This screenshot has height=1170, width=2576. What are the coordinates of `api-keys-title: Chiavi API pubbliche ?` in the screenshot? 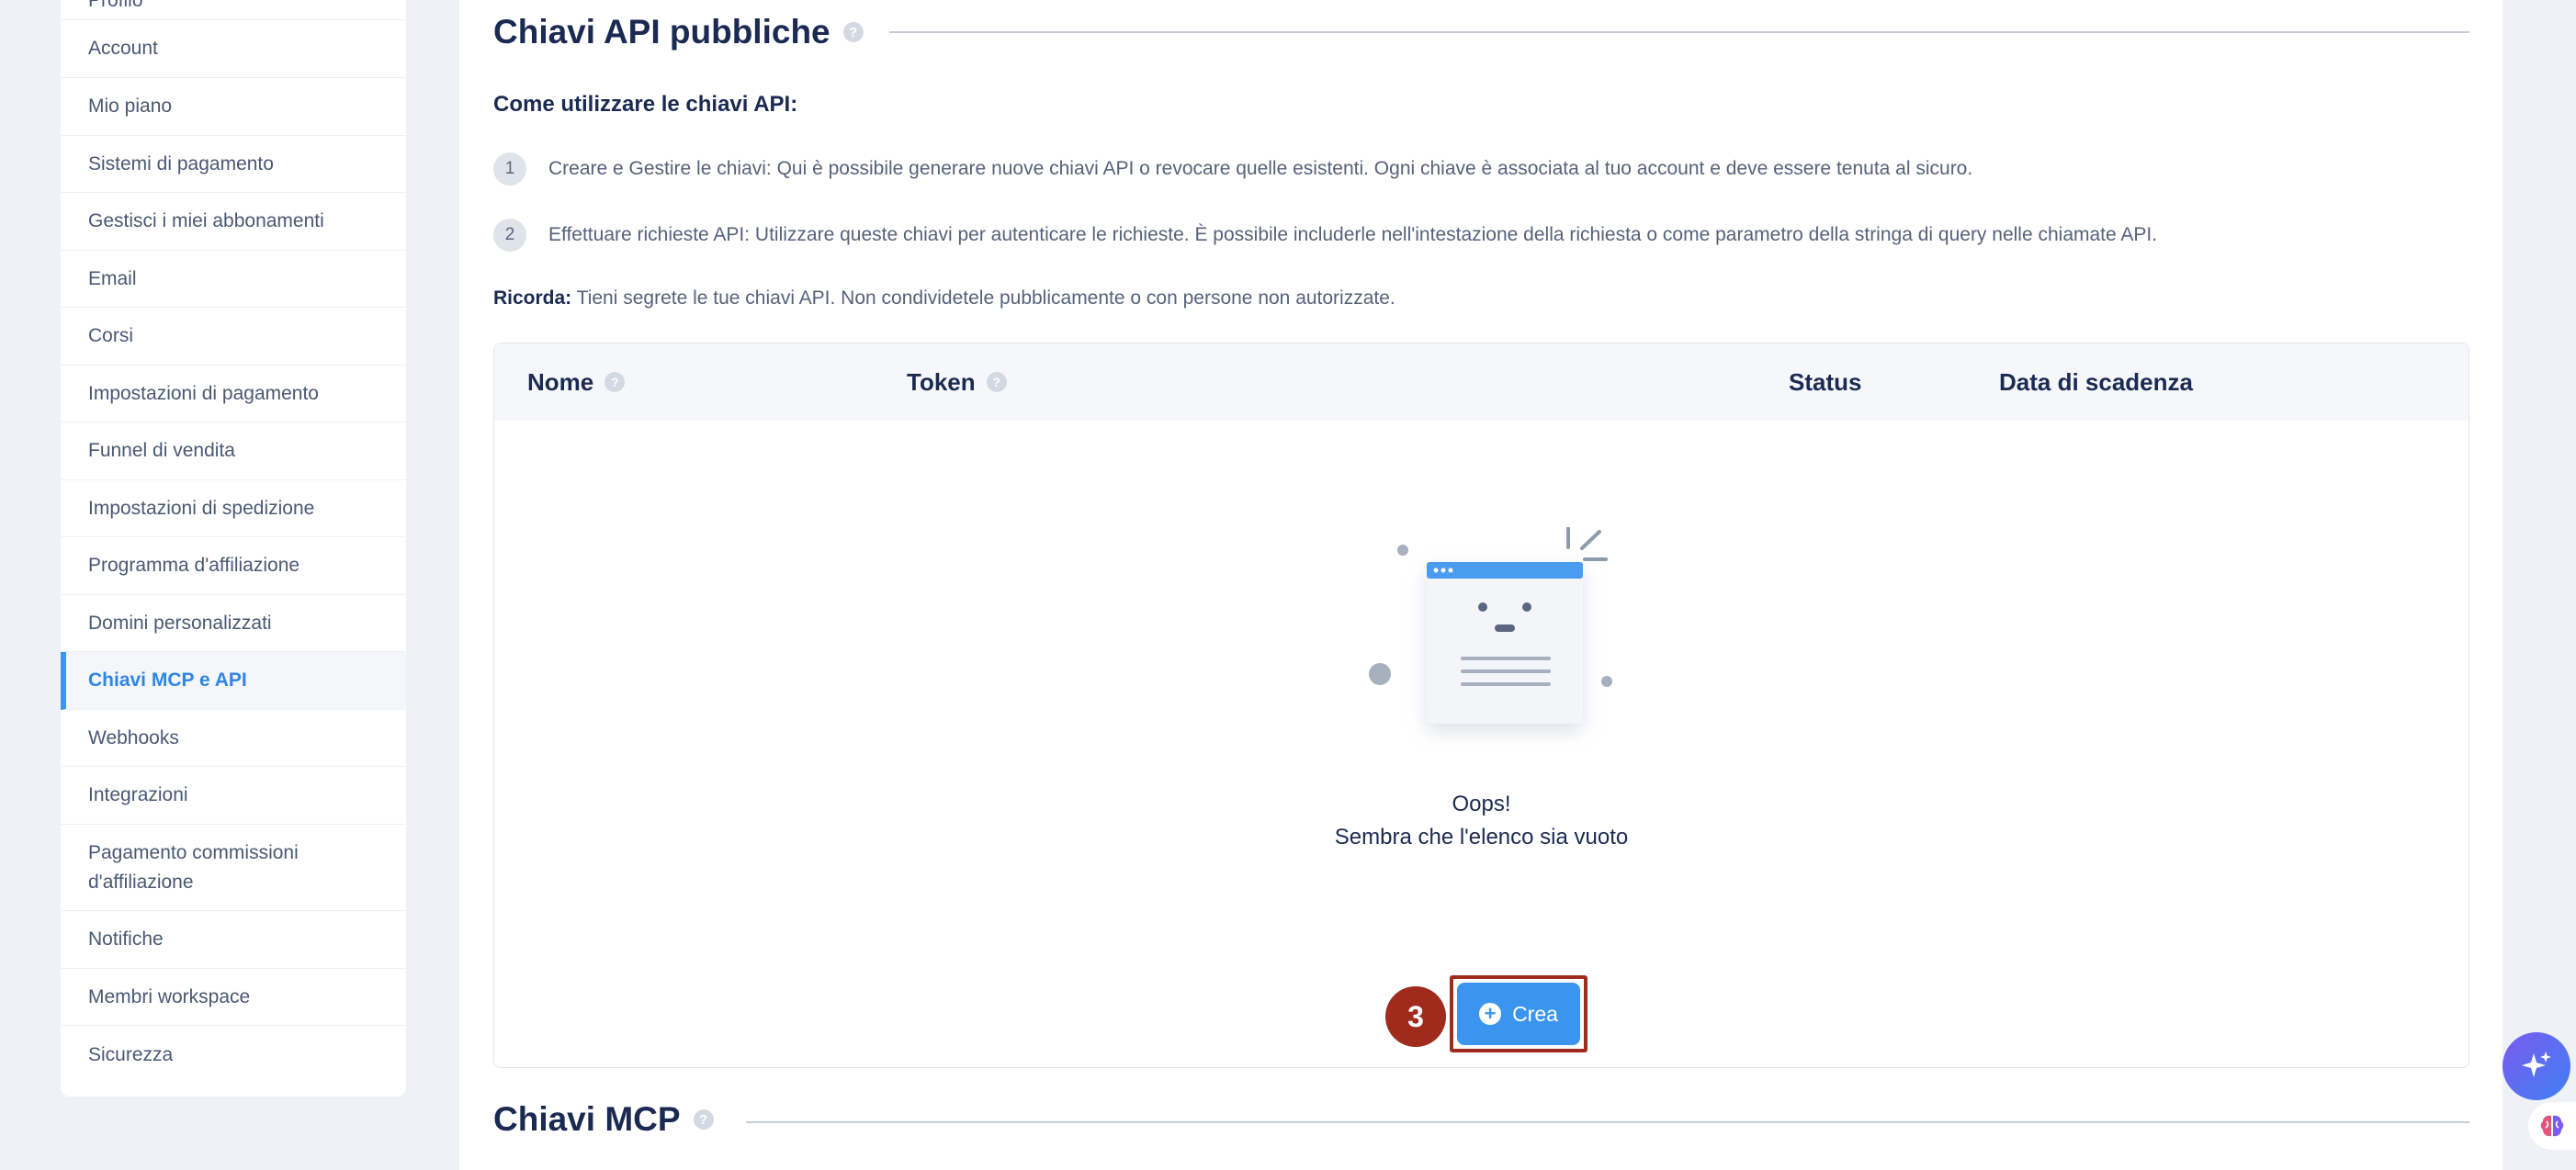 It's located at (678, 32).